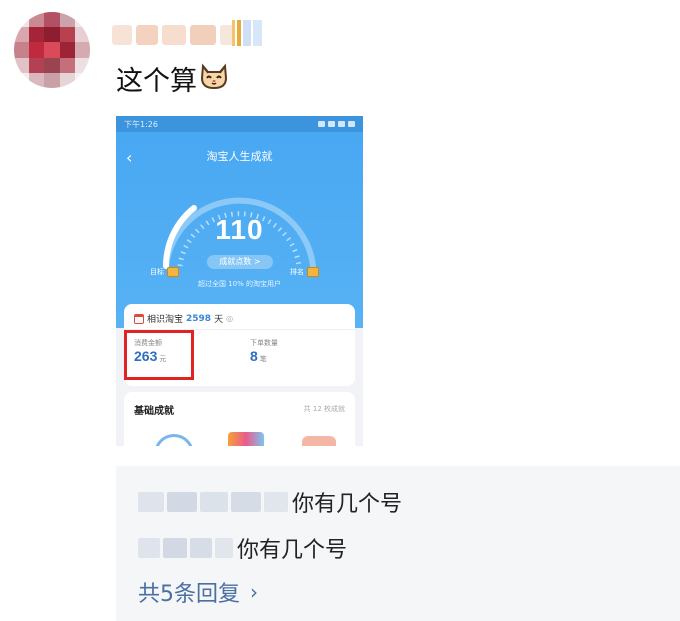  What do you see at coordinates (254, 356) in the screenshot?
I see `orders-amount: 8` at bounding box center [254, 356].